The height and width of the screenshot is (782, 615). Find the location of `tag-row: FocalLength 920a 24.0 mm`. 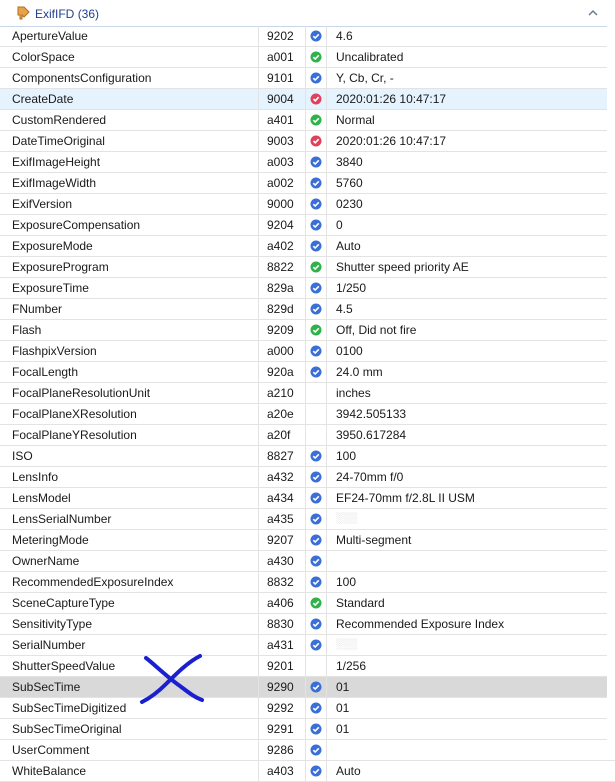

tag-row: FocalLength 920a 24.0 mm is located at coordinates (307, 372).